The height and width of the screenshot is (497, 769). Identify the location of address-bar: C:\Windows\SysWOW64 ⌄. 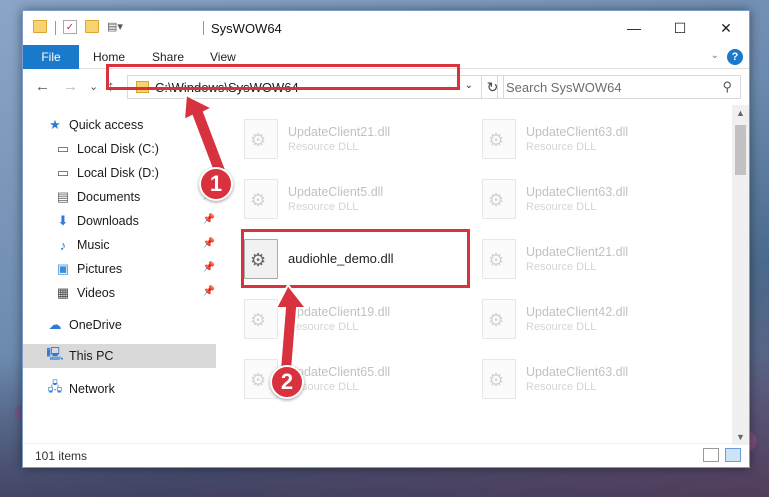
(304, 87).